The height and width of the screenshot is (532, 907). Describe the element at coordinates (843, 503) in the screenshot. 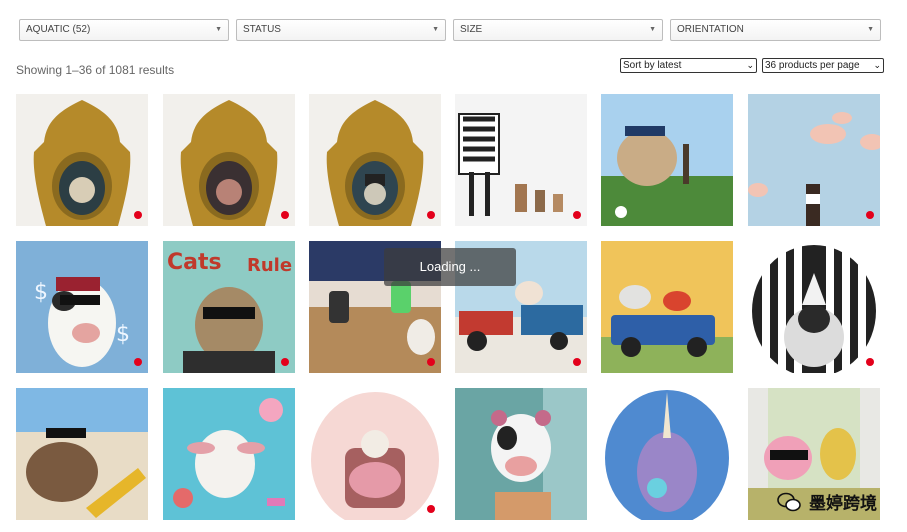

I see `watermark-text: 墨婷跨境` at that location.